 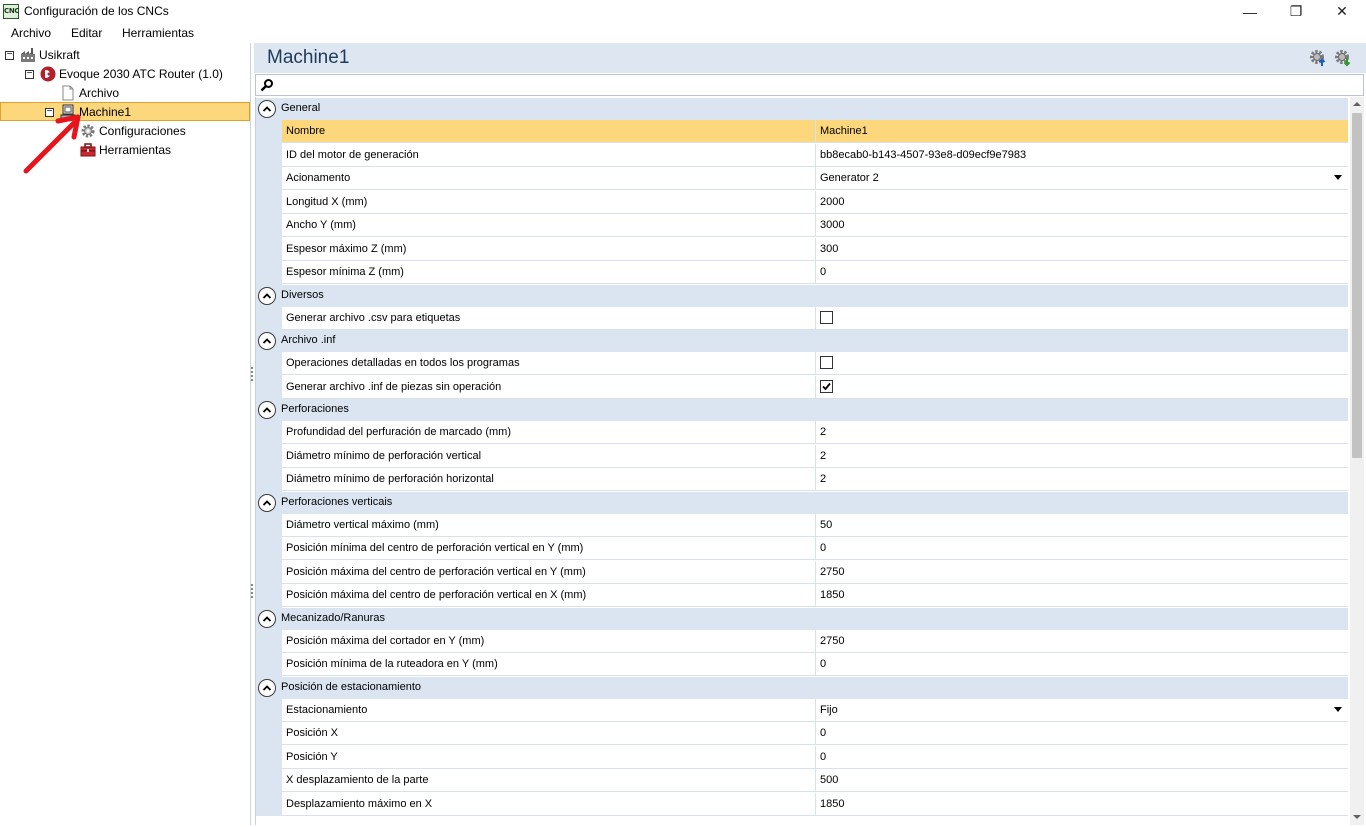 I want to click on property-value: 1850, so click(x=832, y=804).